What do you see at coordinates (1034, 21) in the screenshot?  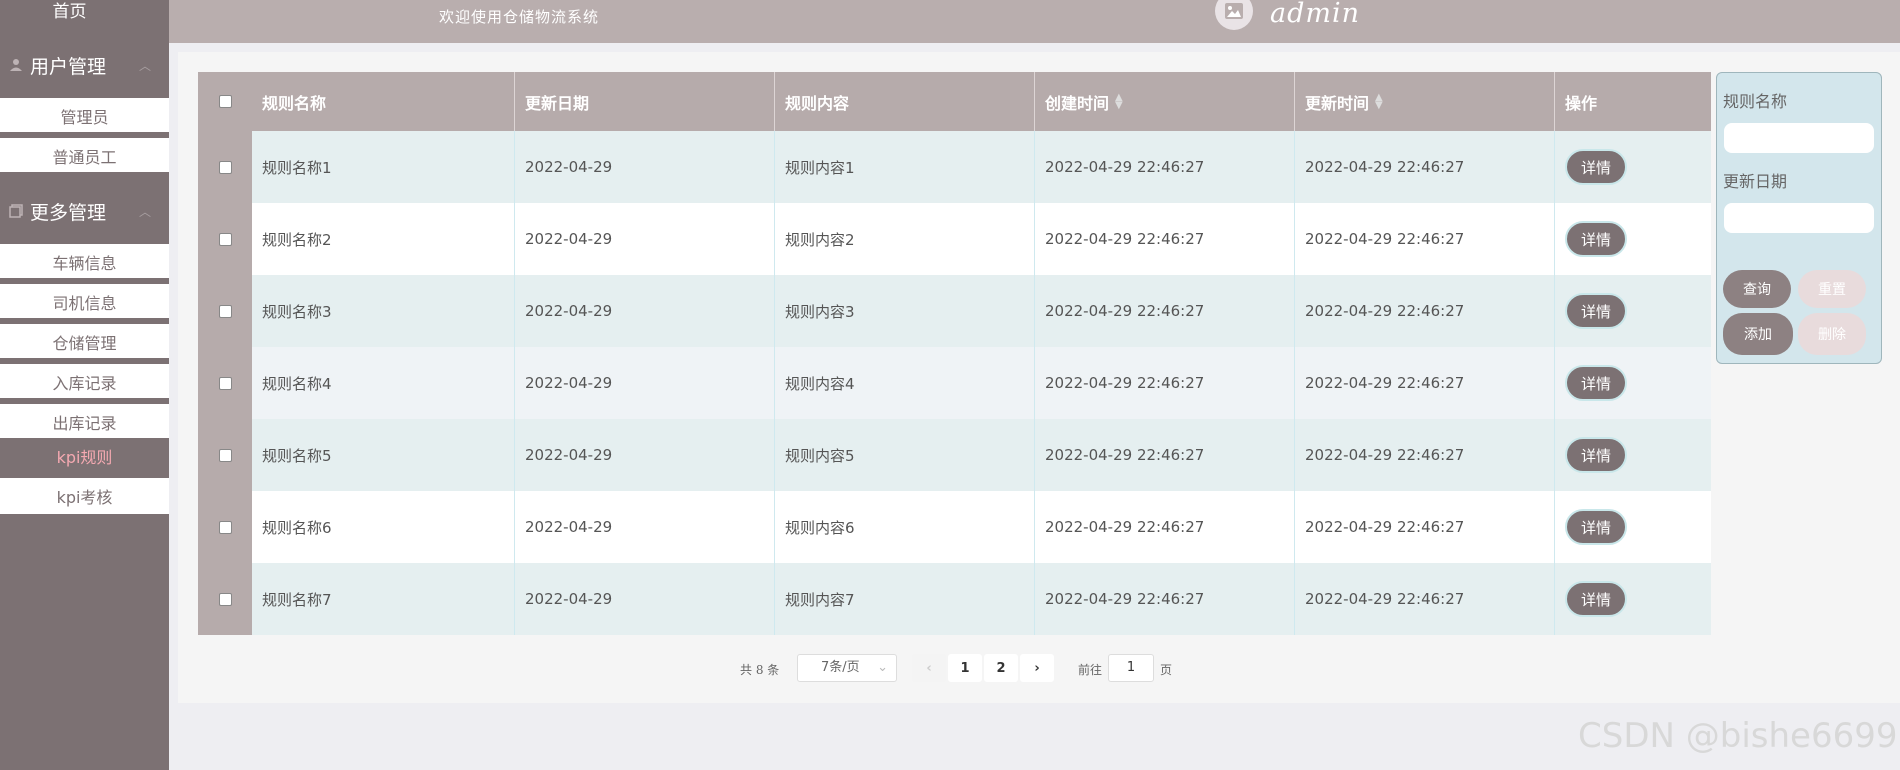 I see `top-header: 欢迎使用仓储物流系统 admin` at bounding box center [1034, 21].